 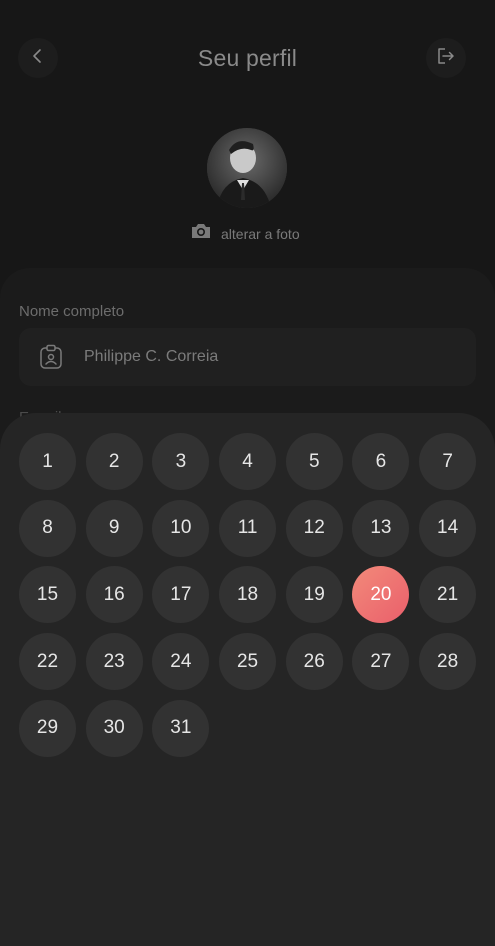 I want to click on day-button: 2, so click(x=114, y=461).